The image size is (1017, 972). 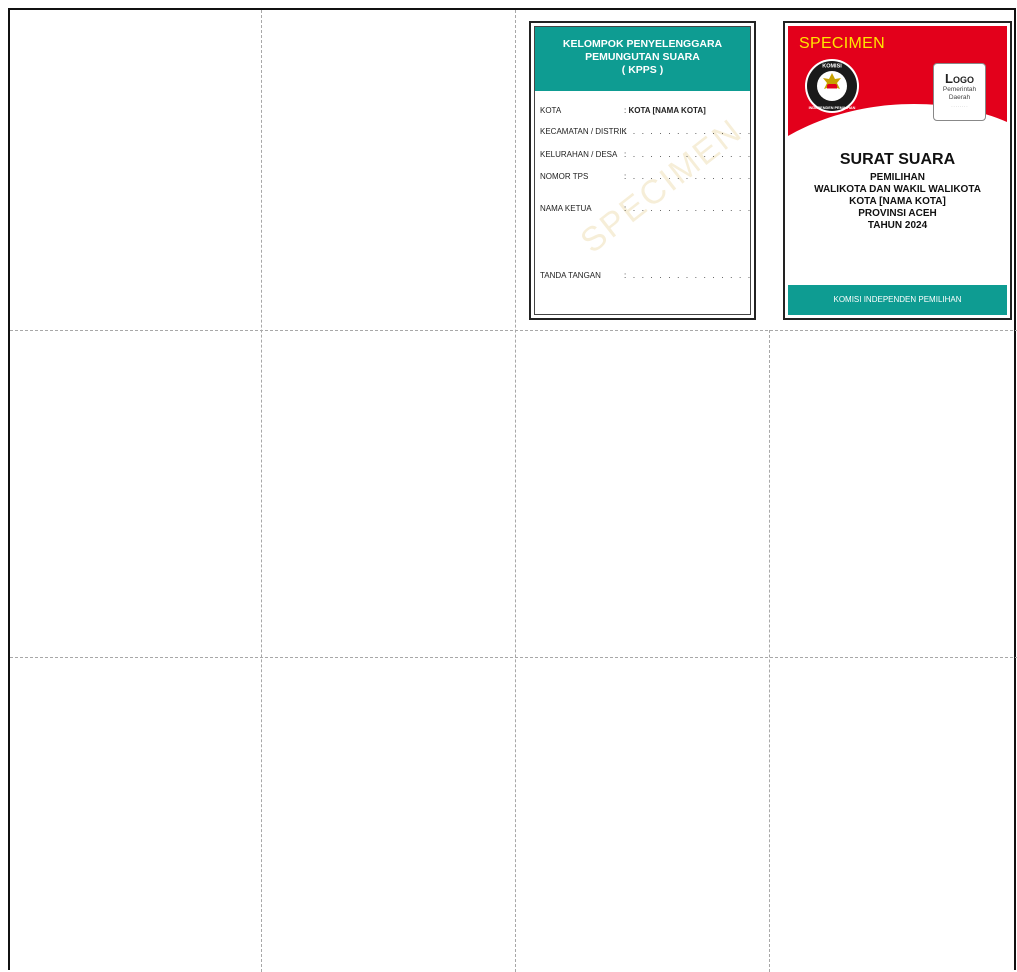 I want to click on ballot-subtitle-line: TAHUN 2024, so click(x=897, y=225).